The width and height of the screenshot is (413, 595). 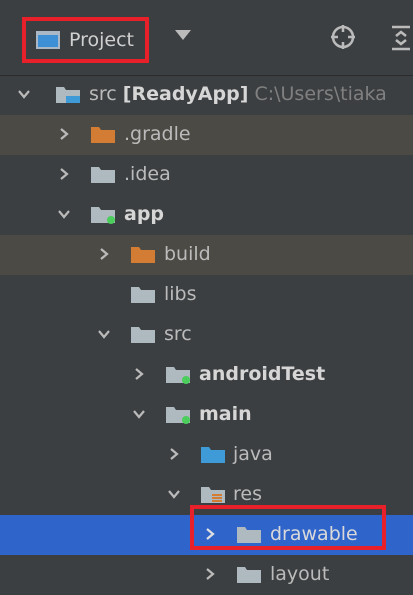 What do you see at coordinates (206, 335) in the screenshot?
I see `tree-row-src: src` at bounding box center [206, 335].